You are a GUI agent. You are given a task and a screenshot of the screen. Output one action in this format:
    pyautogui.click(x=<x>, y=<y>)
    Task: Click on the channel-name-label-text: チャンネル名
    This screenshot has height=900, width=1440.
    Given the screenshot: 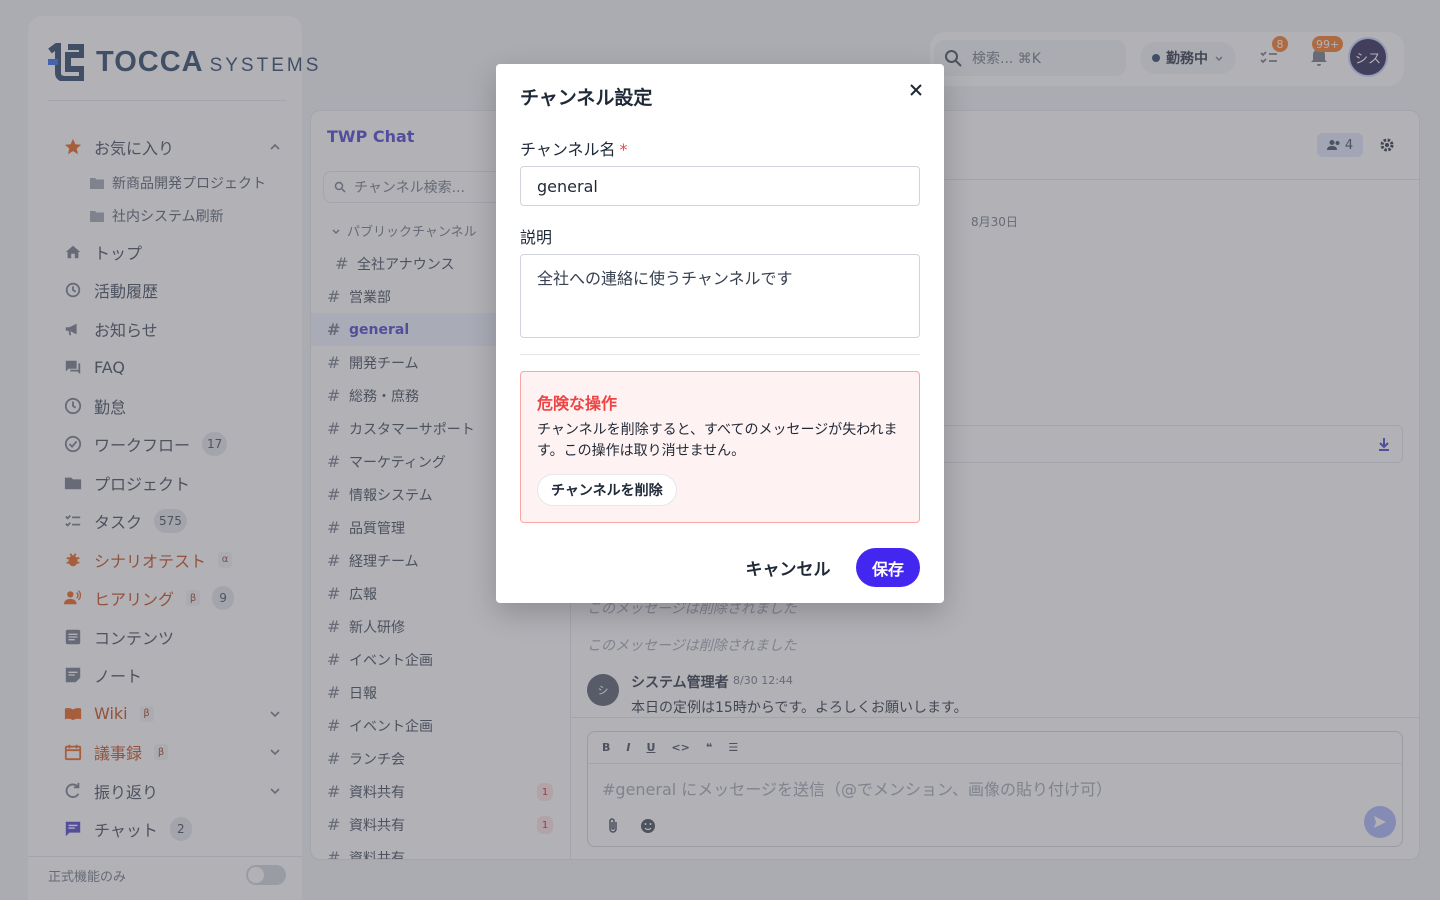 What is the action you would take?
    pyautogui.click(x=568, y=149)
    